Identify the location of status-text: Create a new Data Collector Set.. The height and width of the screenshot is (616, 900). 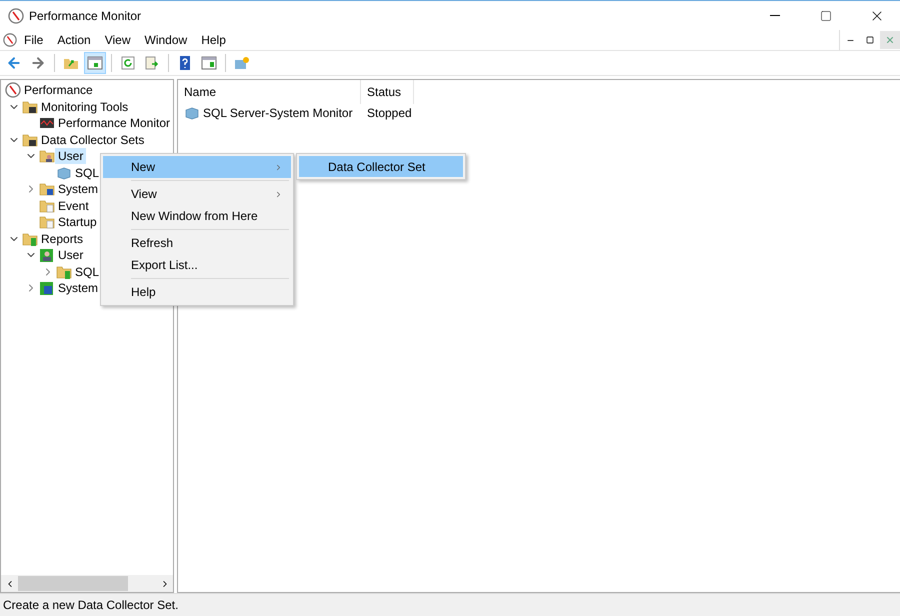
(90, 605).